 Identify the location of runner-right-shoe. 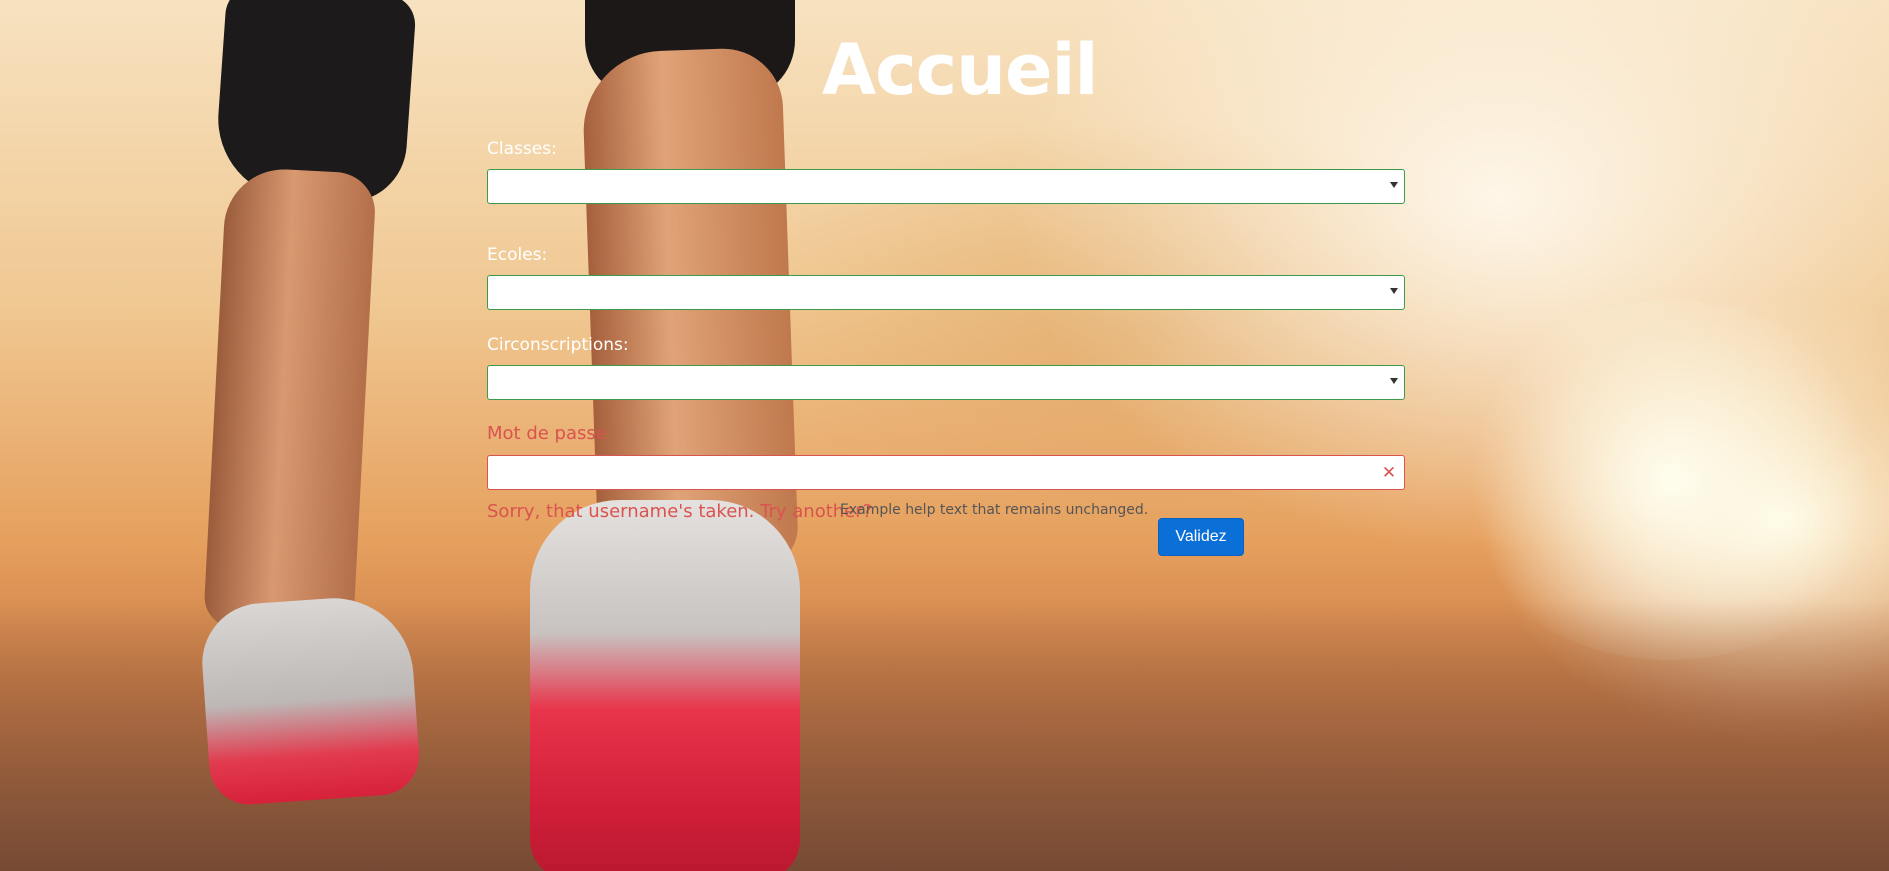
(665, 685).